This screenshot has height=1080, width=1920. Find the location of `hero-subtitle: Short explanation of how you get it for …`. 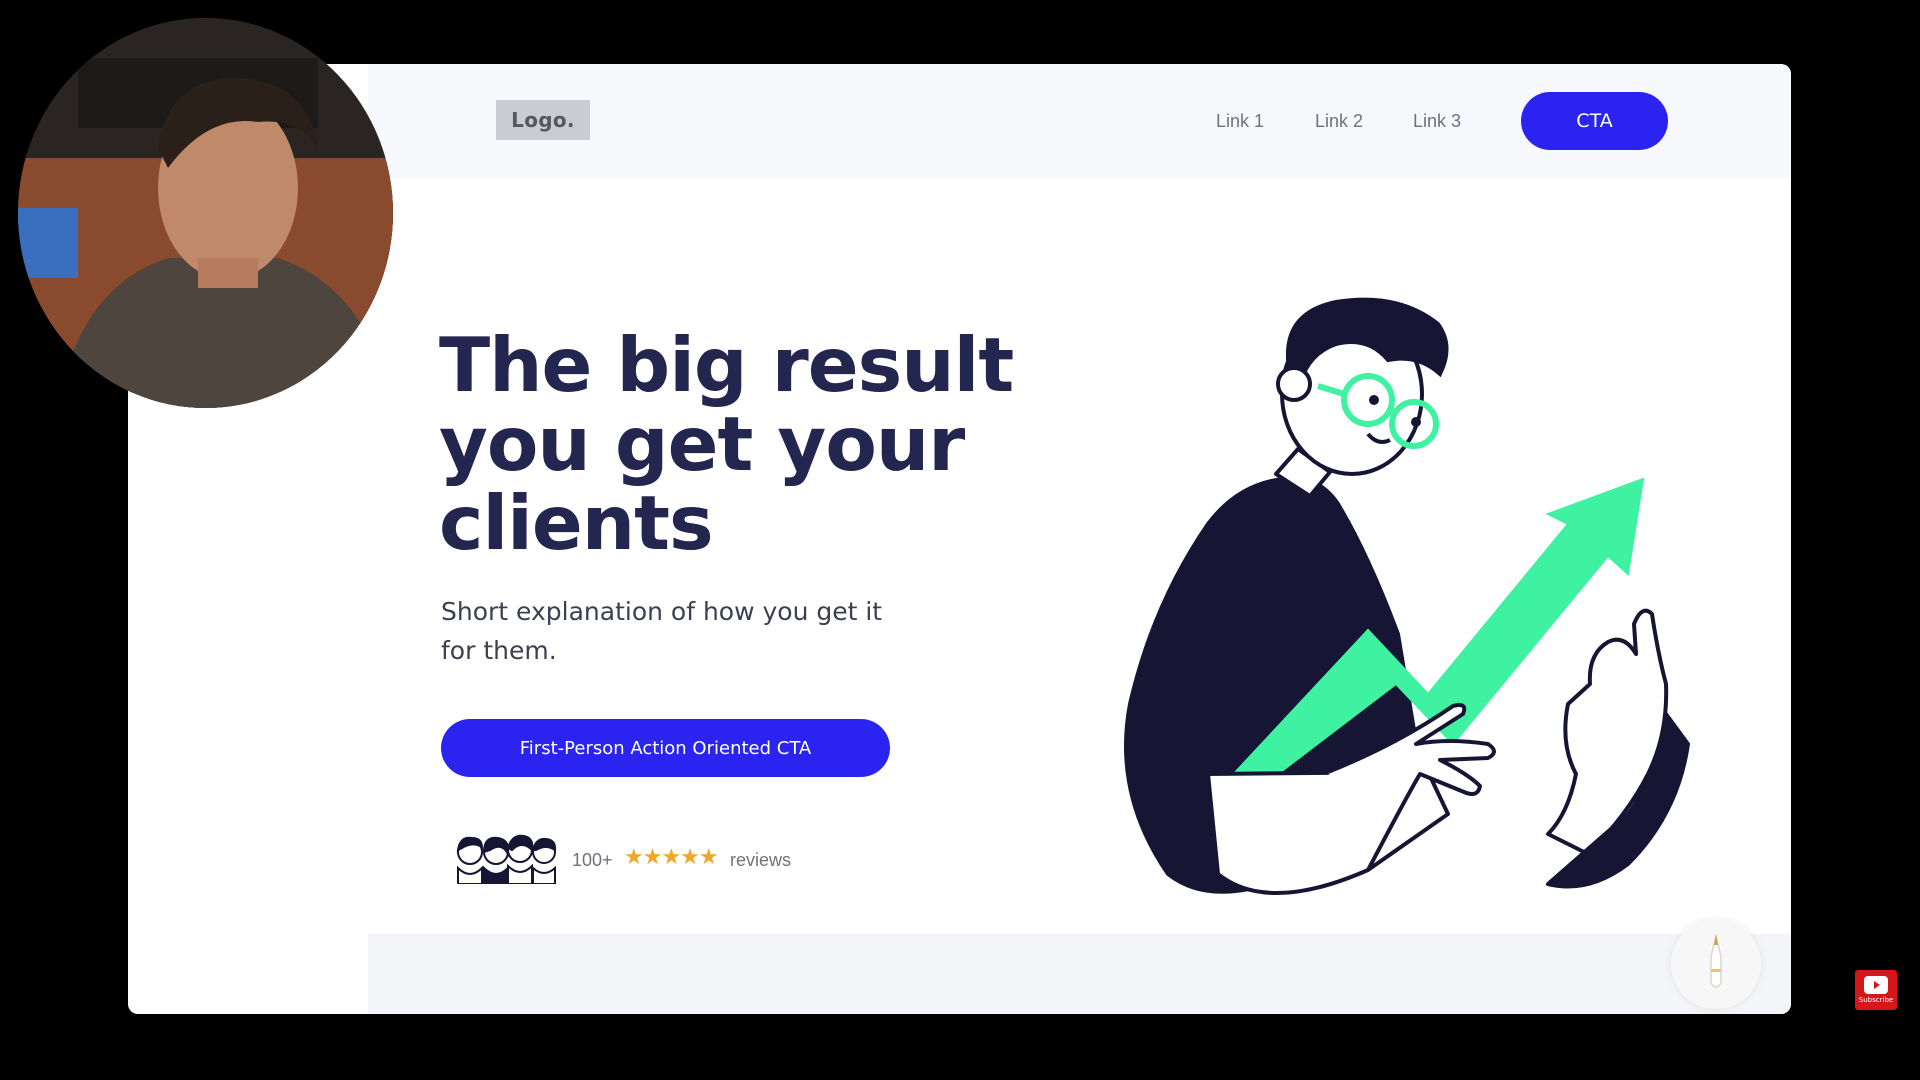

hero-subtitle: Short explanation of how you get it for … is located at coordinates (662, 631).